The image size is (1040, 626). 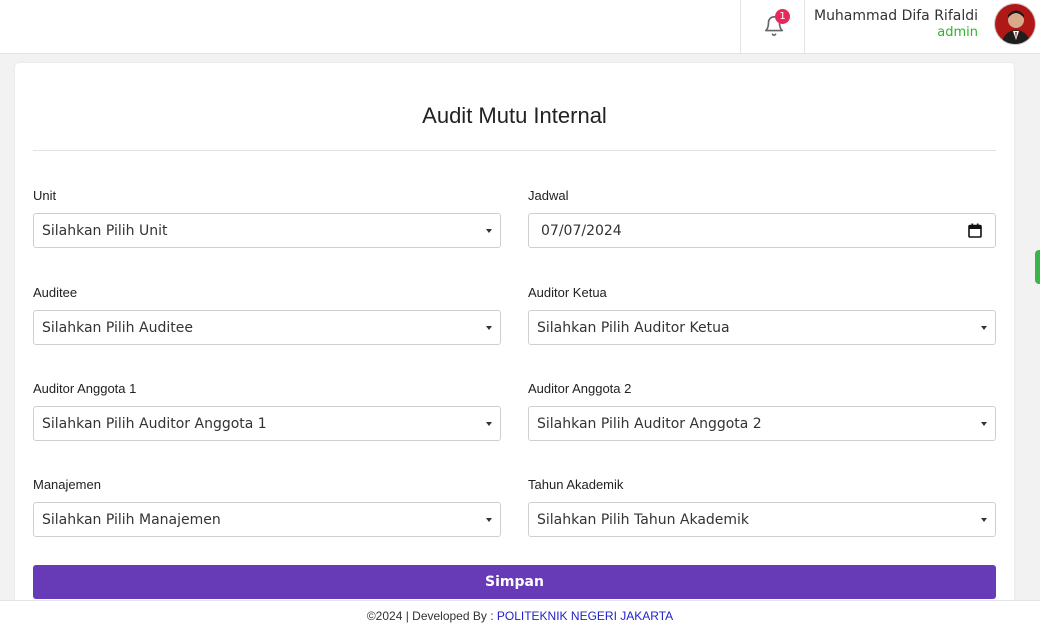 I want to click on notification-button: 1, so click(x=772, y=27).